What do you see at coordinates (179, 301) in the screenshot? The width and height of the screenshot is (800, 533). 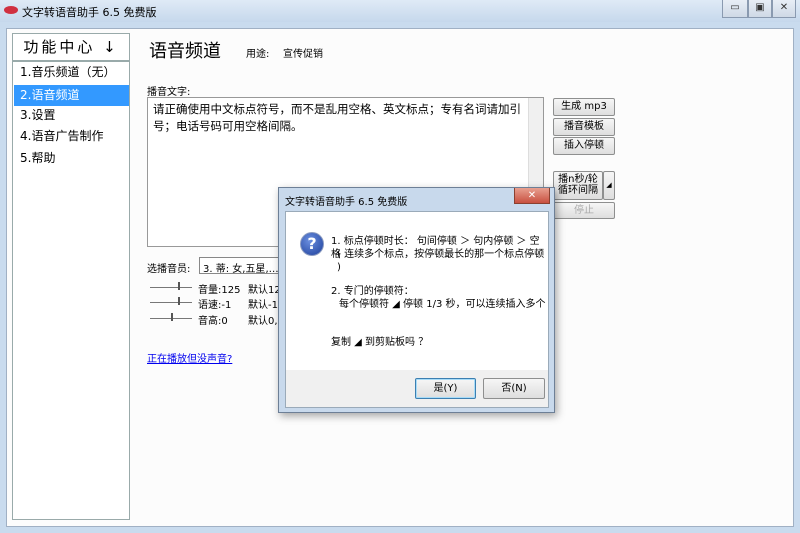 I see `speed-slider-thumb` at bounding box center [179, 301].